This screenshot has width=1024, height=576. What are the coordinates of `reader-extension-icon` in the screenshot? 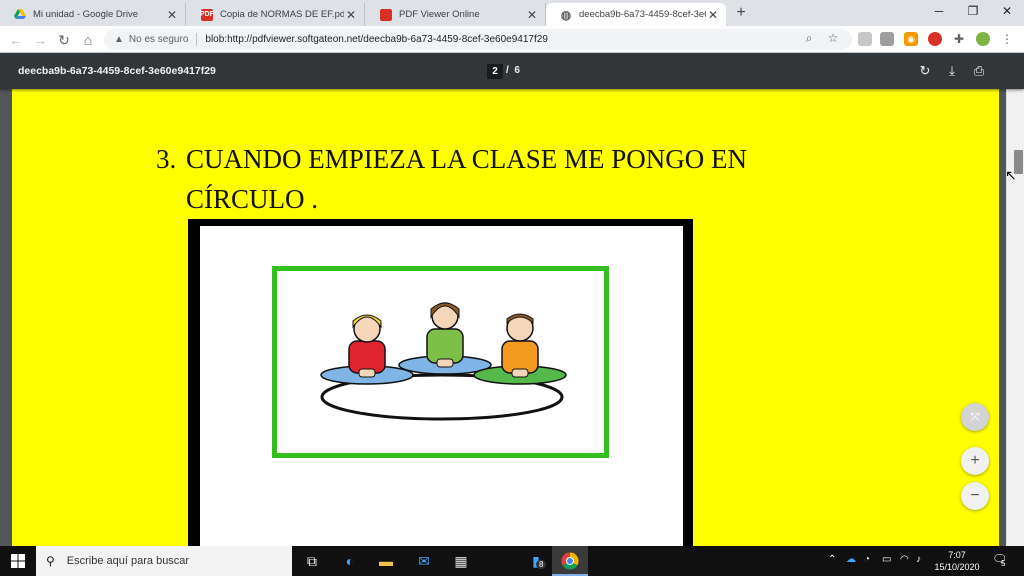 It's located at (887, 39).